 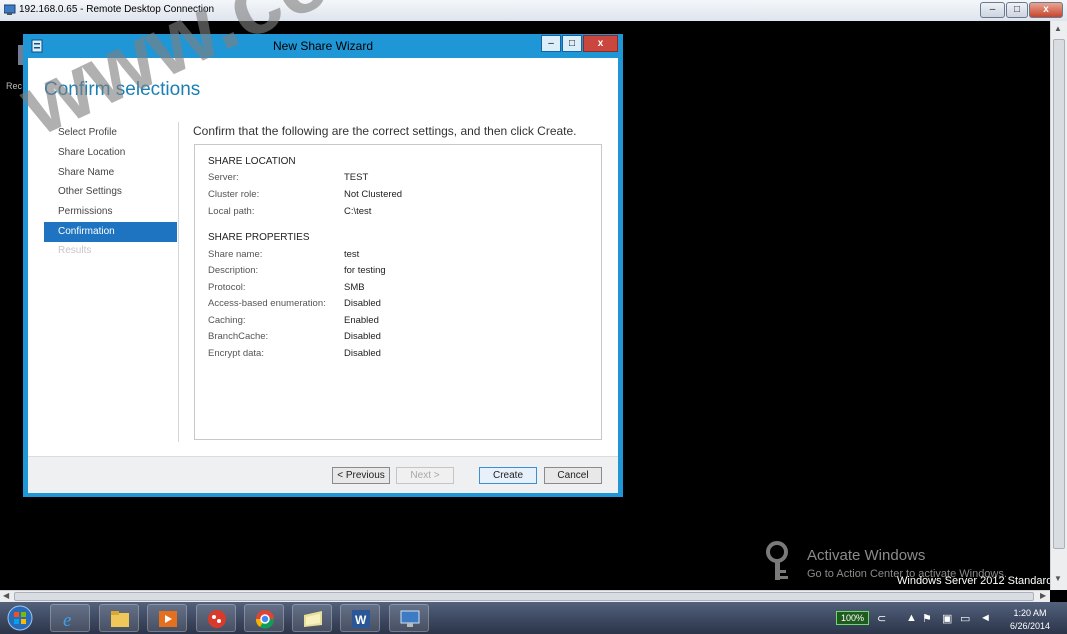 I want to click on word-icon: W, so click(x=360, y=618).